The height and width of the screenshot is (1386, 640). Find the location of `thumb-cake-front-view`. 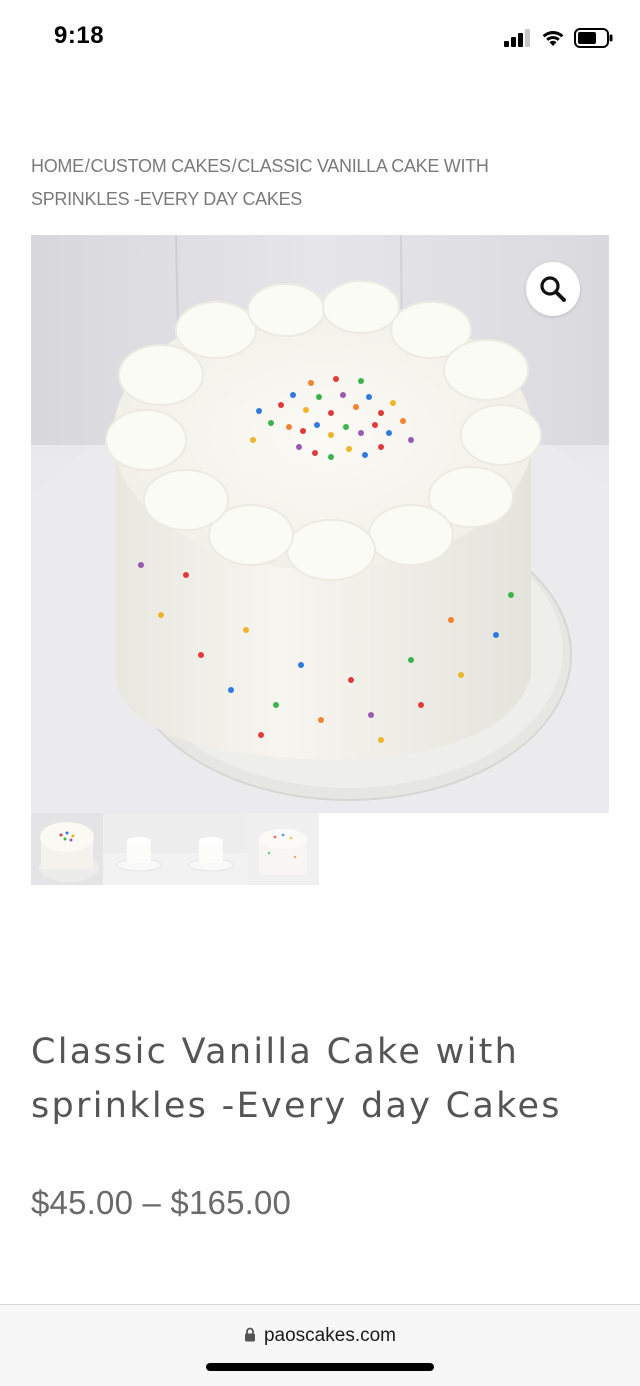

thumb-cake-front-view is located at coordinates (283, 849).